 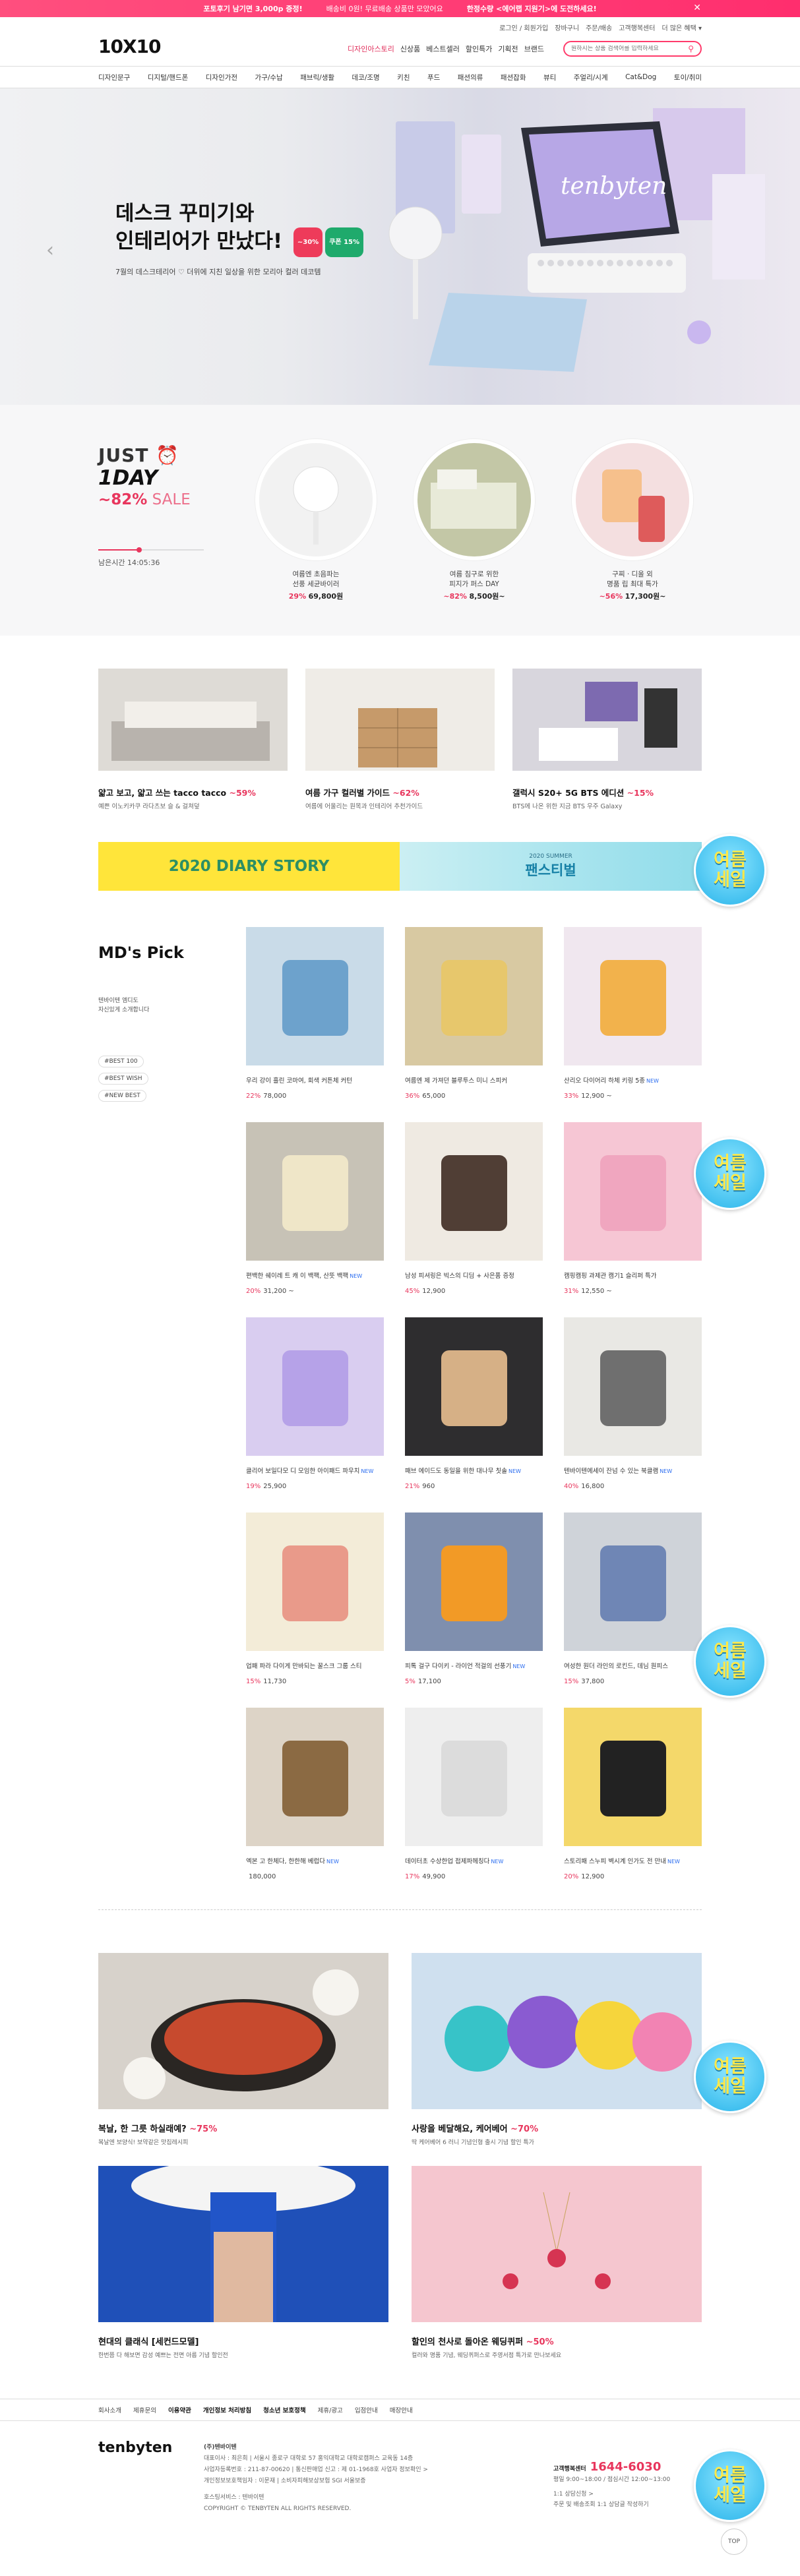 What do you see at coordinates (474, 1219) in the screenshot?
I see `md-product: 남성 피셔링은 빅스의 디딤 + 사은품 증정 45% 12,900` at bounding box center [474, 1219].